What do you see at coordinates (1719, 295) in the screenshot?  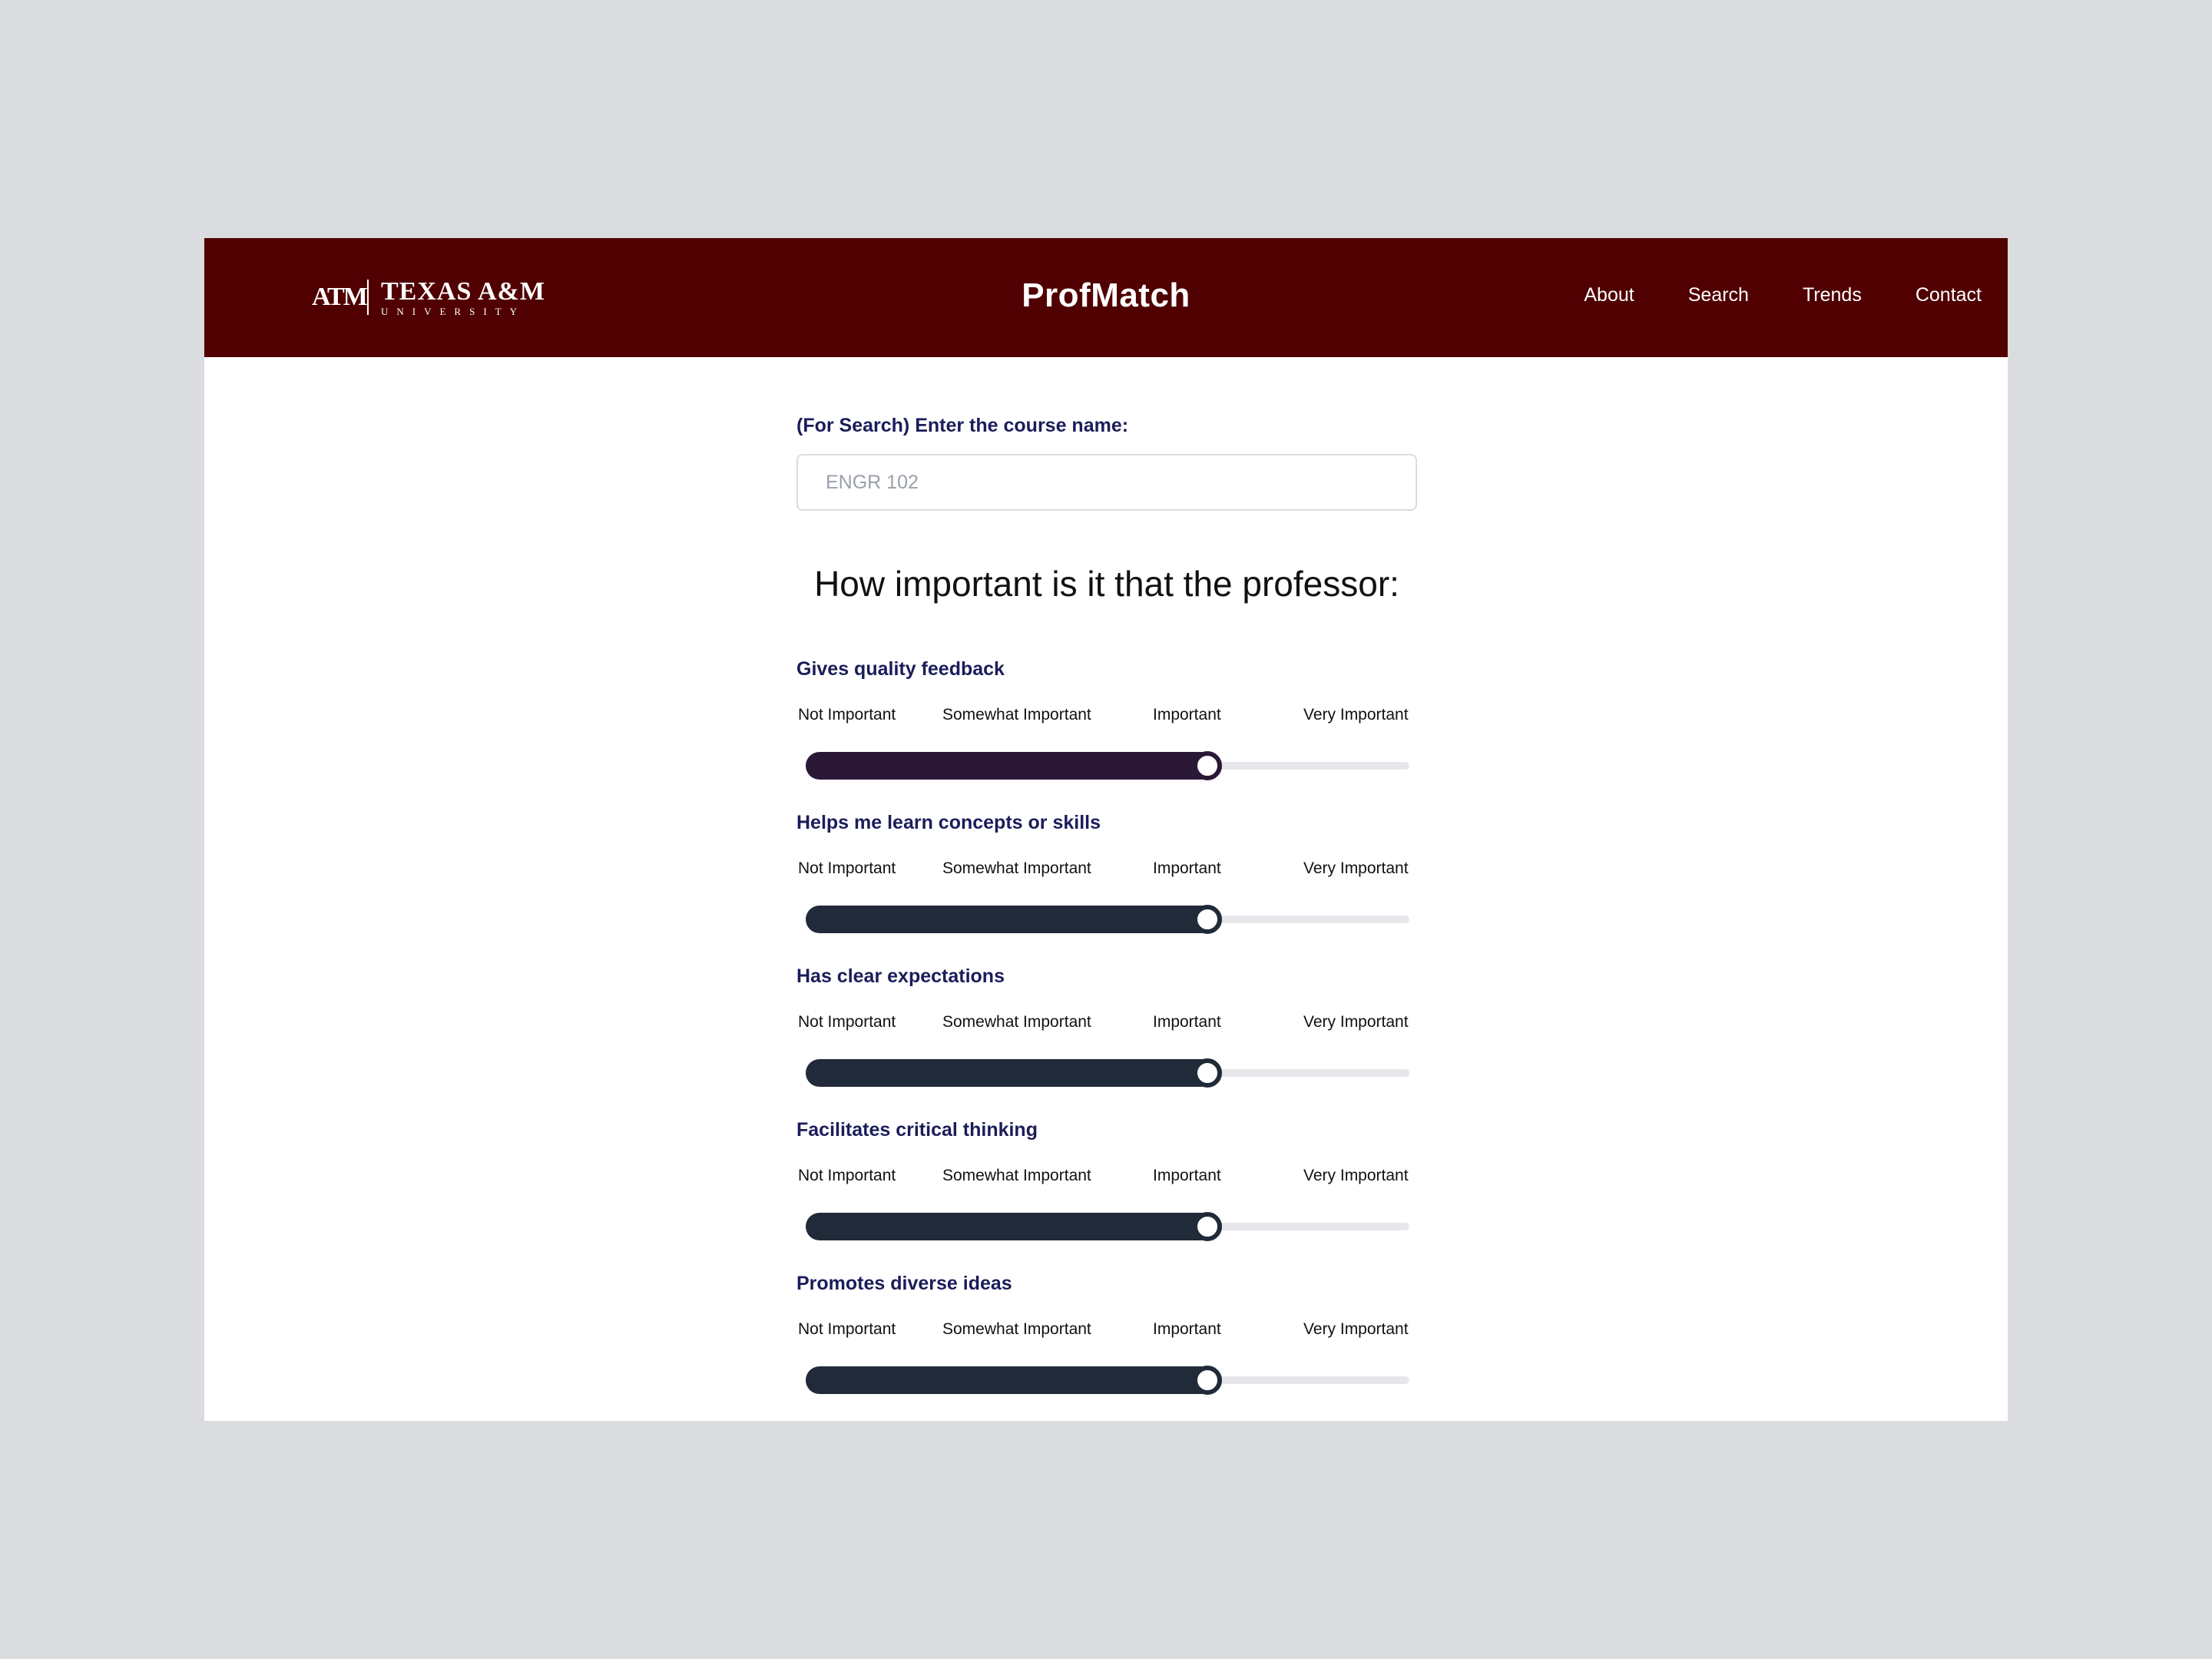 I see `nav-search: Search` at bounding box center [1719, 295].